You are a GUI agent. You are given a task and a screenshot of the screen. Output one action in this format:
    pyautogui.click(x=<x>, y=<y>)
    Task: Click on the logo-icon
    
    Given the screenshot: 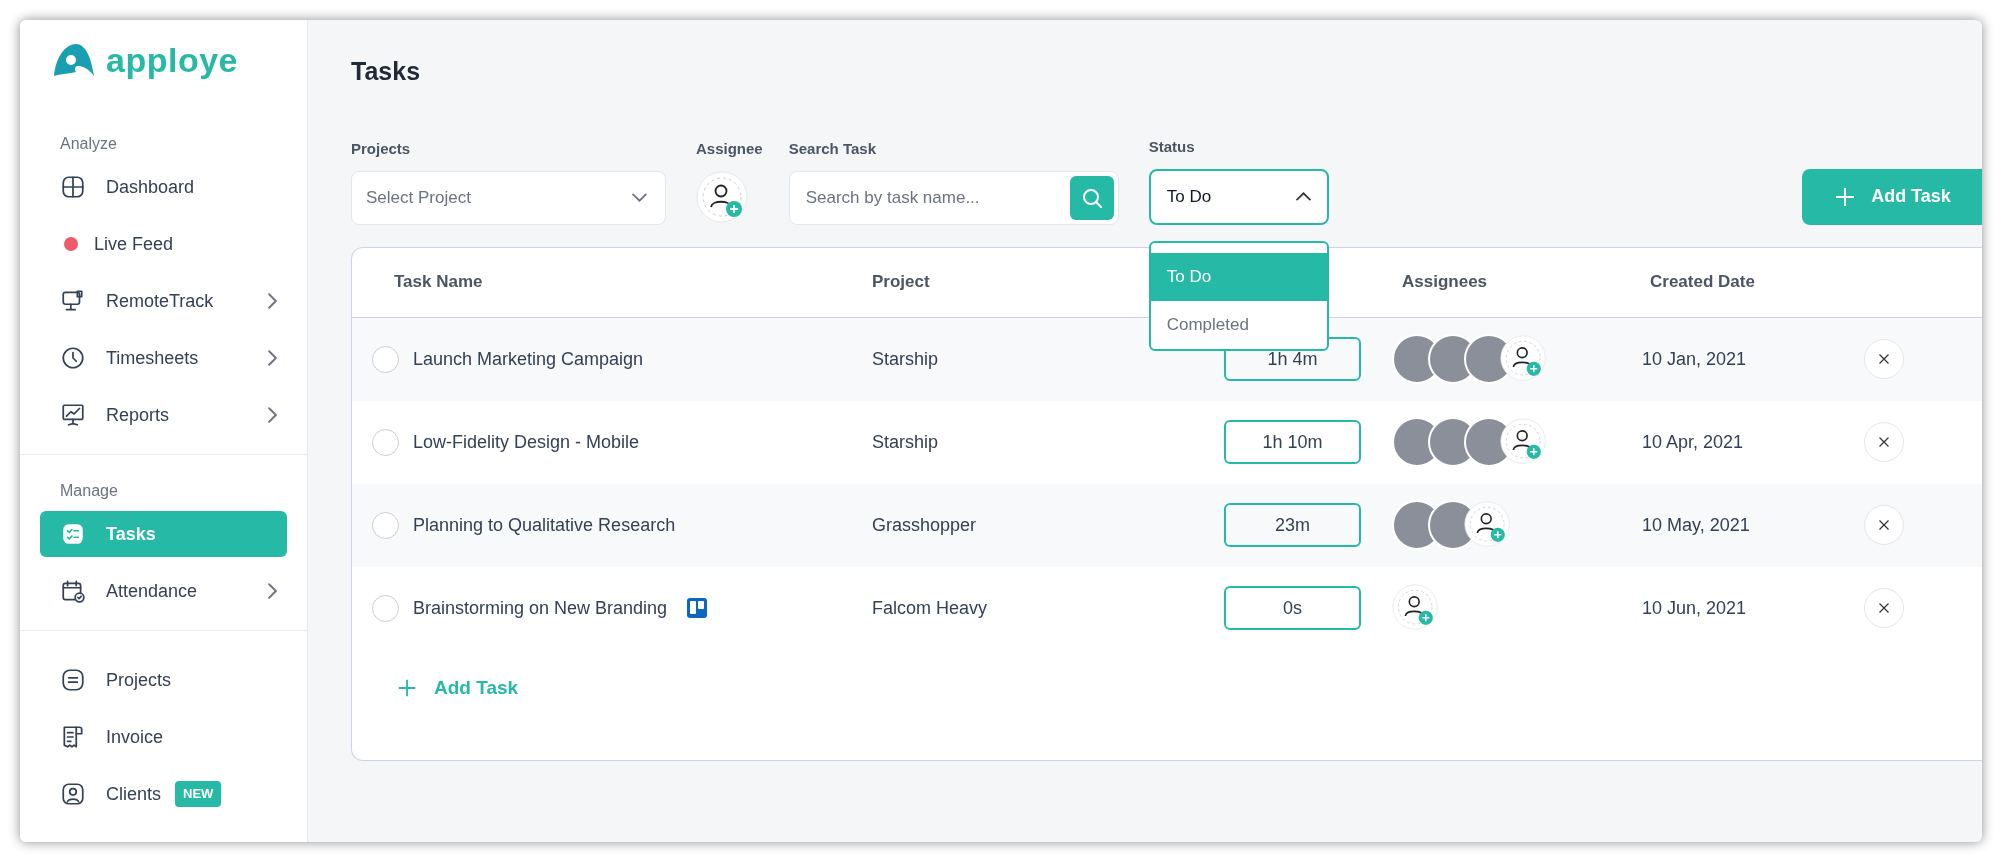 What is the action you would take?
    pyautogui.click(x=74, y=60)
    